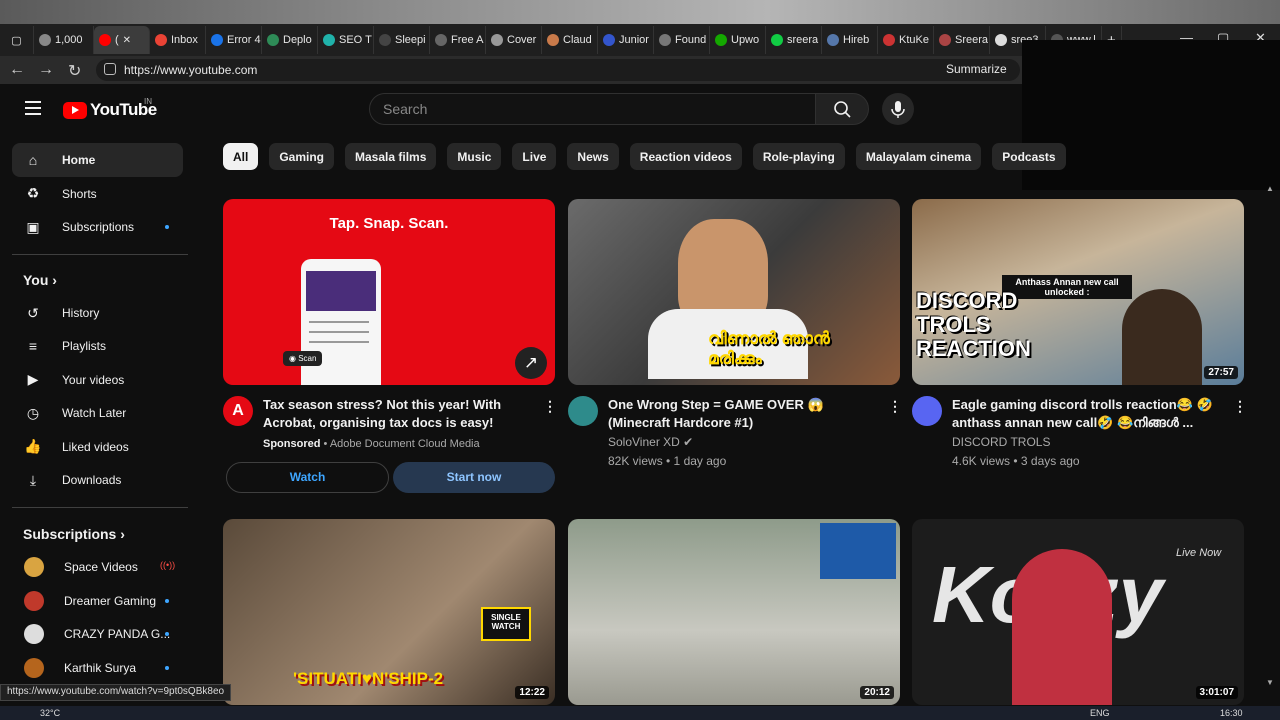 The image size is (1280, 720). Describe the element at coordinates (626, 40) in the screenshot. I see `browser-tab: Junior` at that location.